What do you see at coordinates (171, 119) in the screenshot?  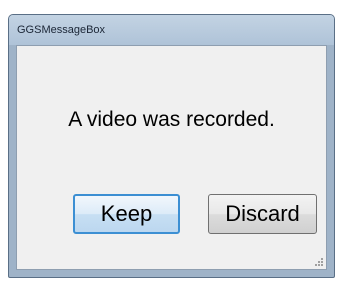 I see `dialog-message: A video was recorded.` at bounding box center [171, 119].